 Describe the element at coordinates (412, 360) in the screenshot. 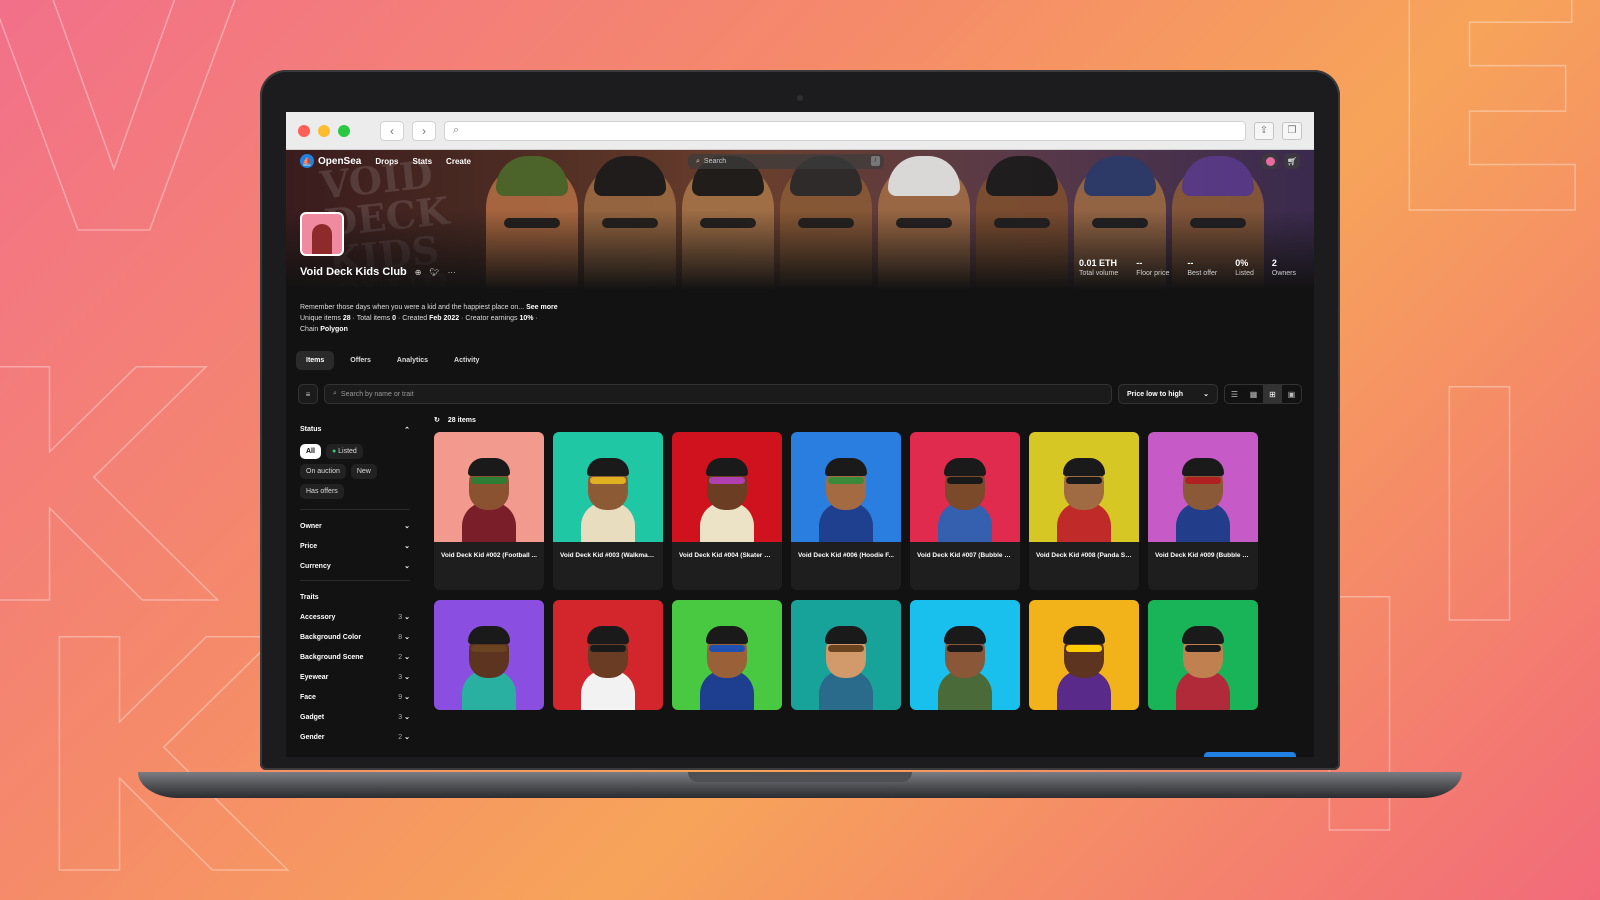

I see `tab-analytics: Analytics` at that location.